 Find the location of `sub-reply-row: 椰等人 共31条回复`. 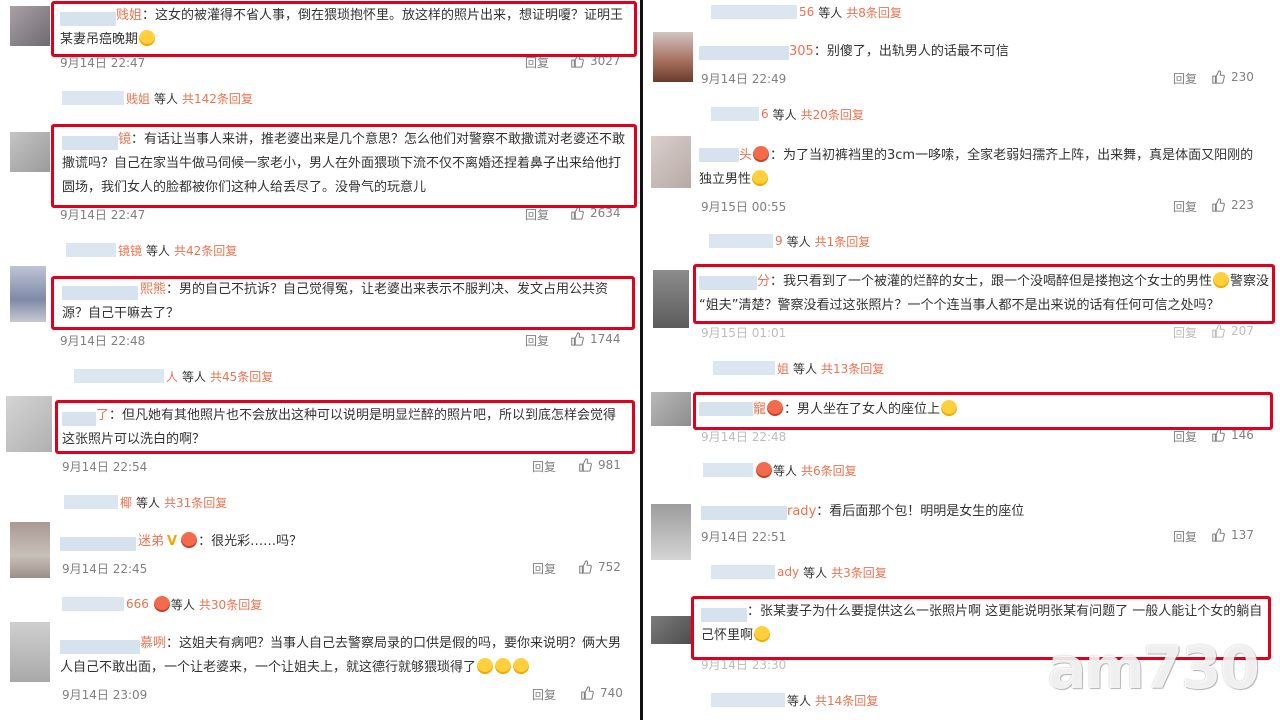

sub-reply-row: 椰等人 共31条回复 is located at coordinates (145, 502).